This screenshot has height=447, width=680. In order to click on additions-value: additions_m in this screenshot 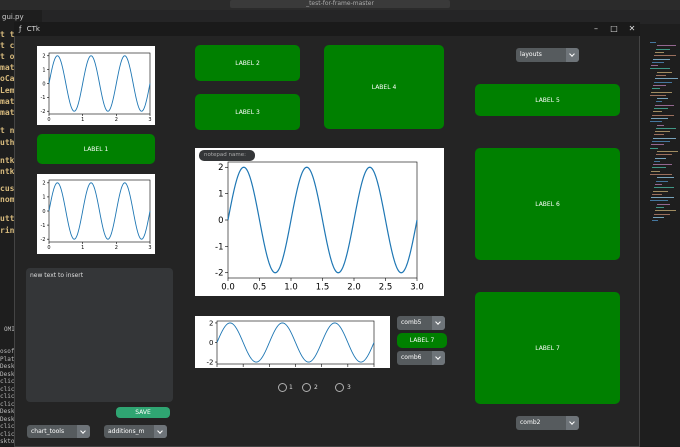, I will do `click(126, 431)`.